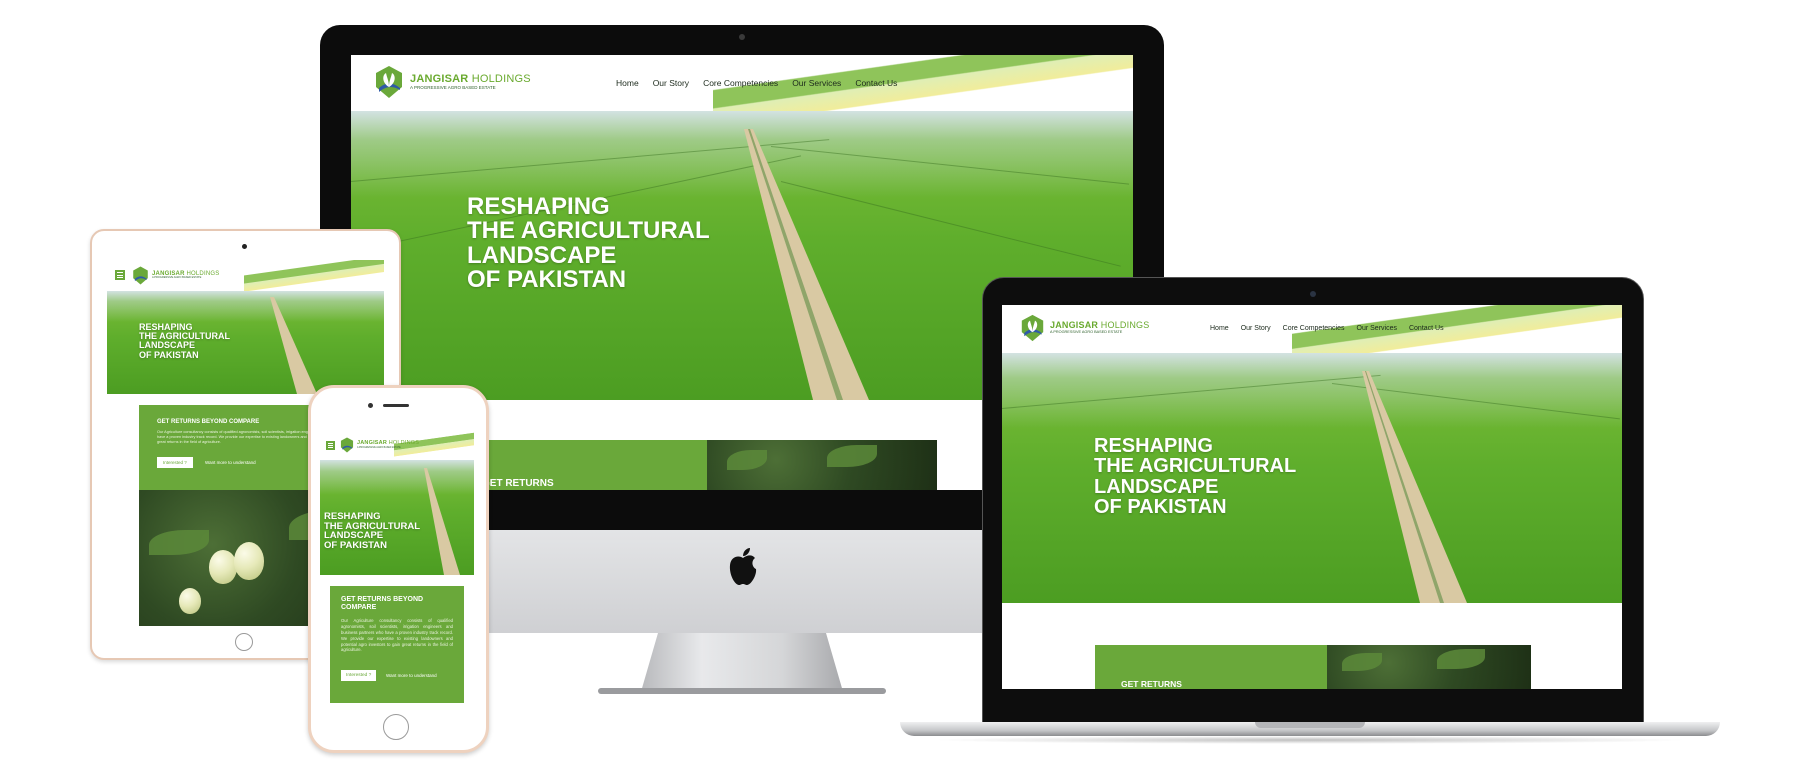 The width and height of the screenshot is (1800, 760). I want to click on macbook-notch, so click(1310, 725).